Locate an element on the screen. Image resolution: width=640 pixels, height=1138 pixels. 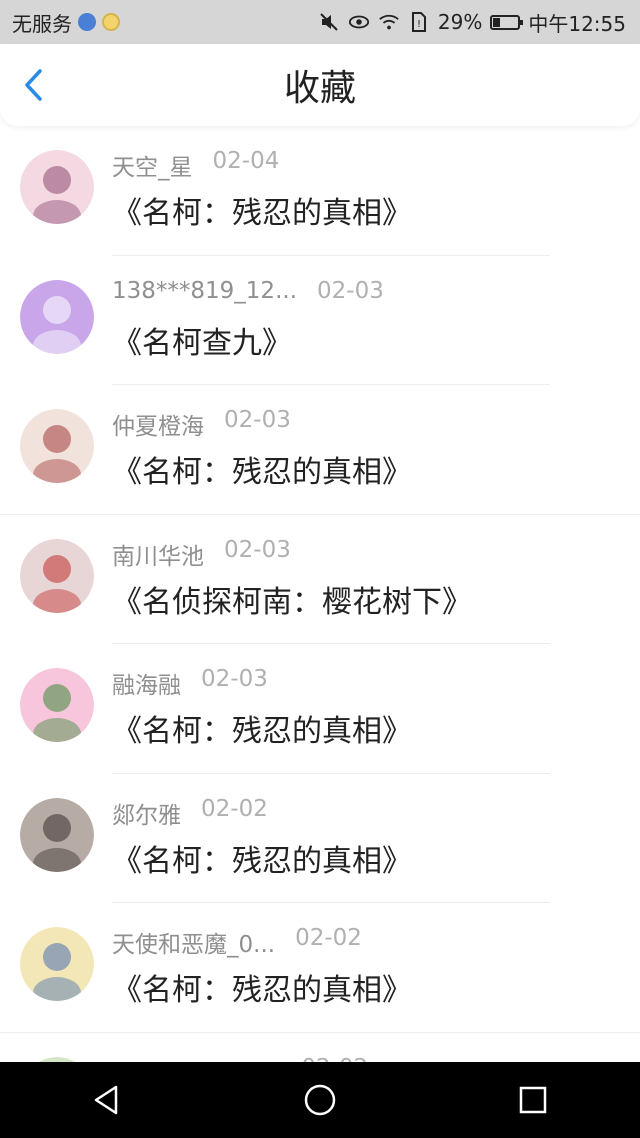
item-meta: 陆之乐雅_720... 02-02 is located at coordinates (240, 1059).